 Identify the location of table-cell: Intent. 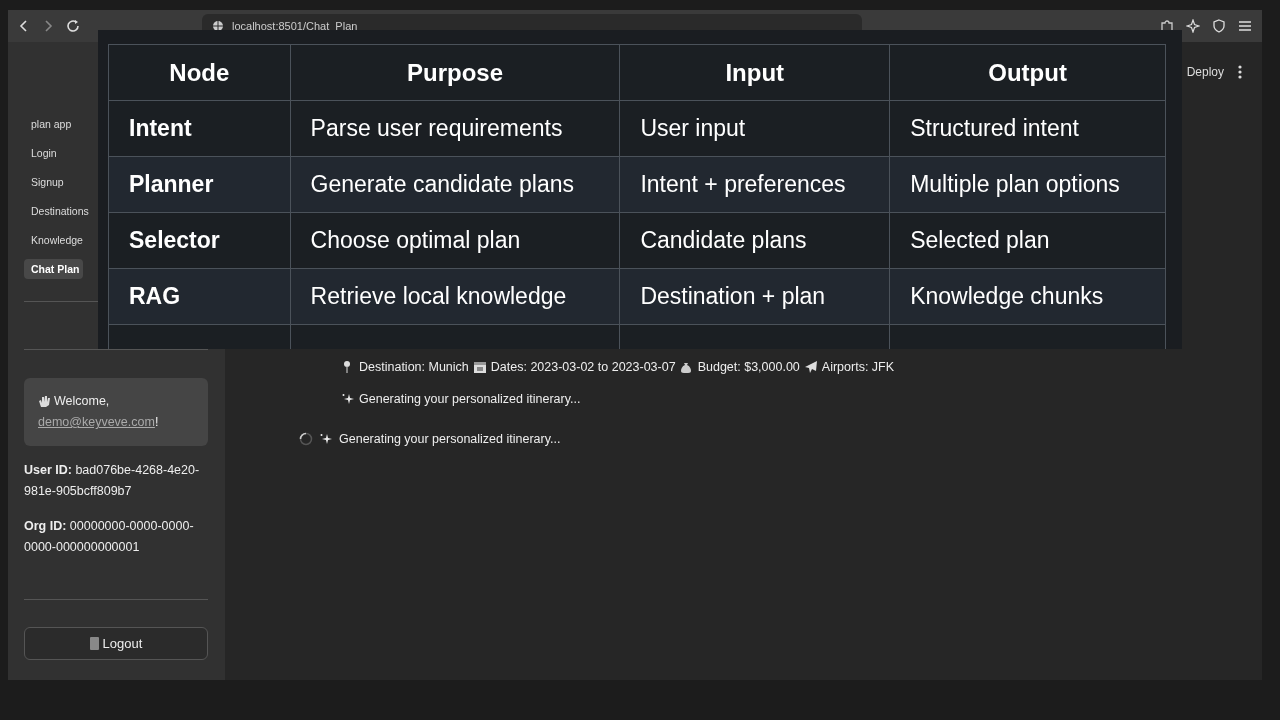
(199, 128).